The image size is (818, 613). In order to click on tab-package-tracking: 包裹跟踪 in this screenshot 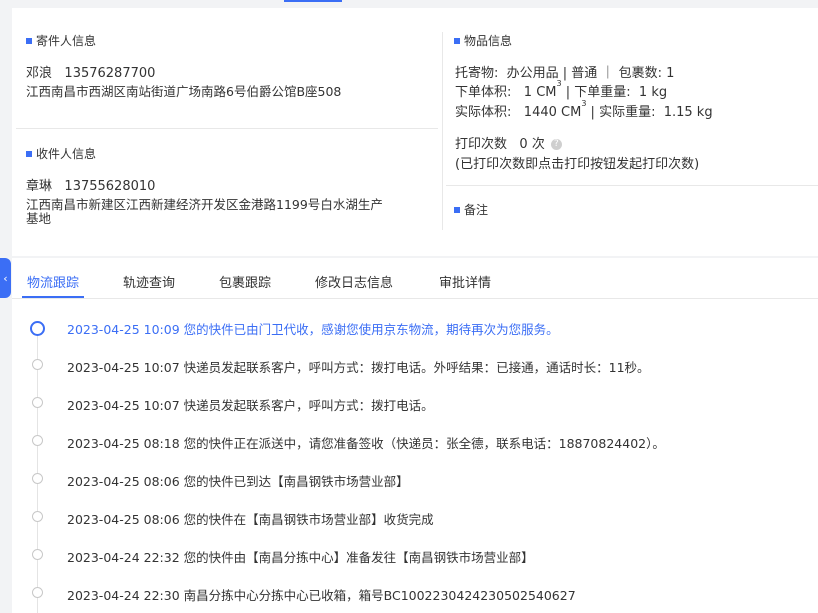, I will do `click(245, 281)`.